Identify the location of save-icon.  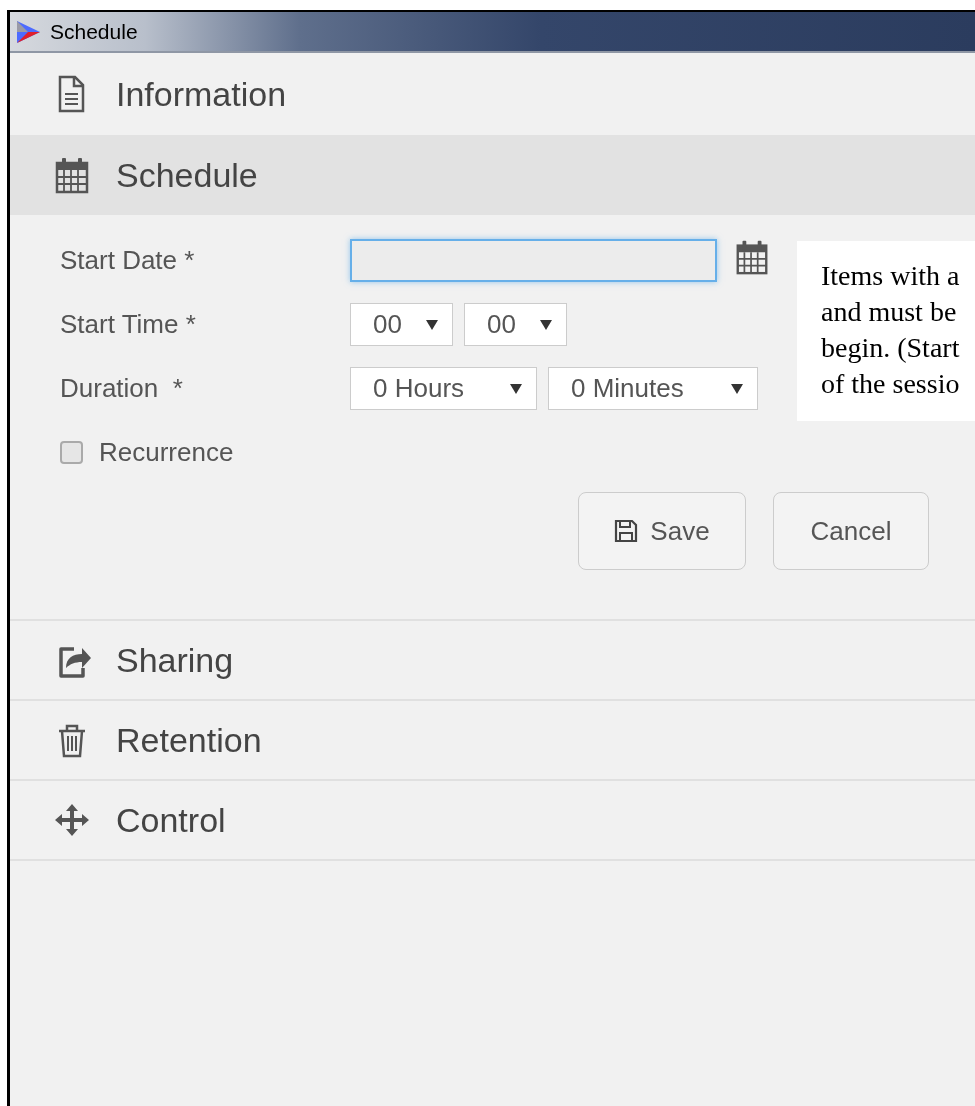
(626, 531).